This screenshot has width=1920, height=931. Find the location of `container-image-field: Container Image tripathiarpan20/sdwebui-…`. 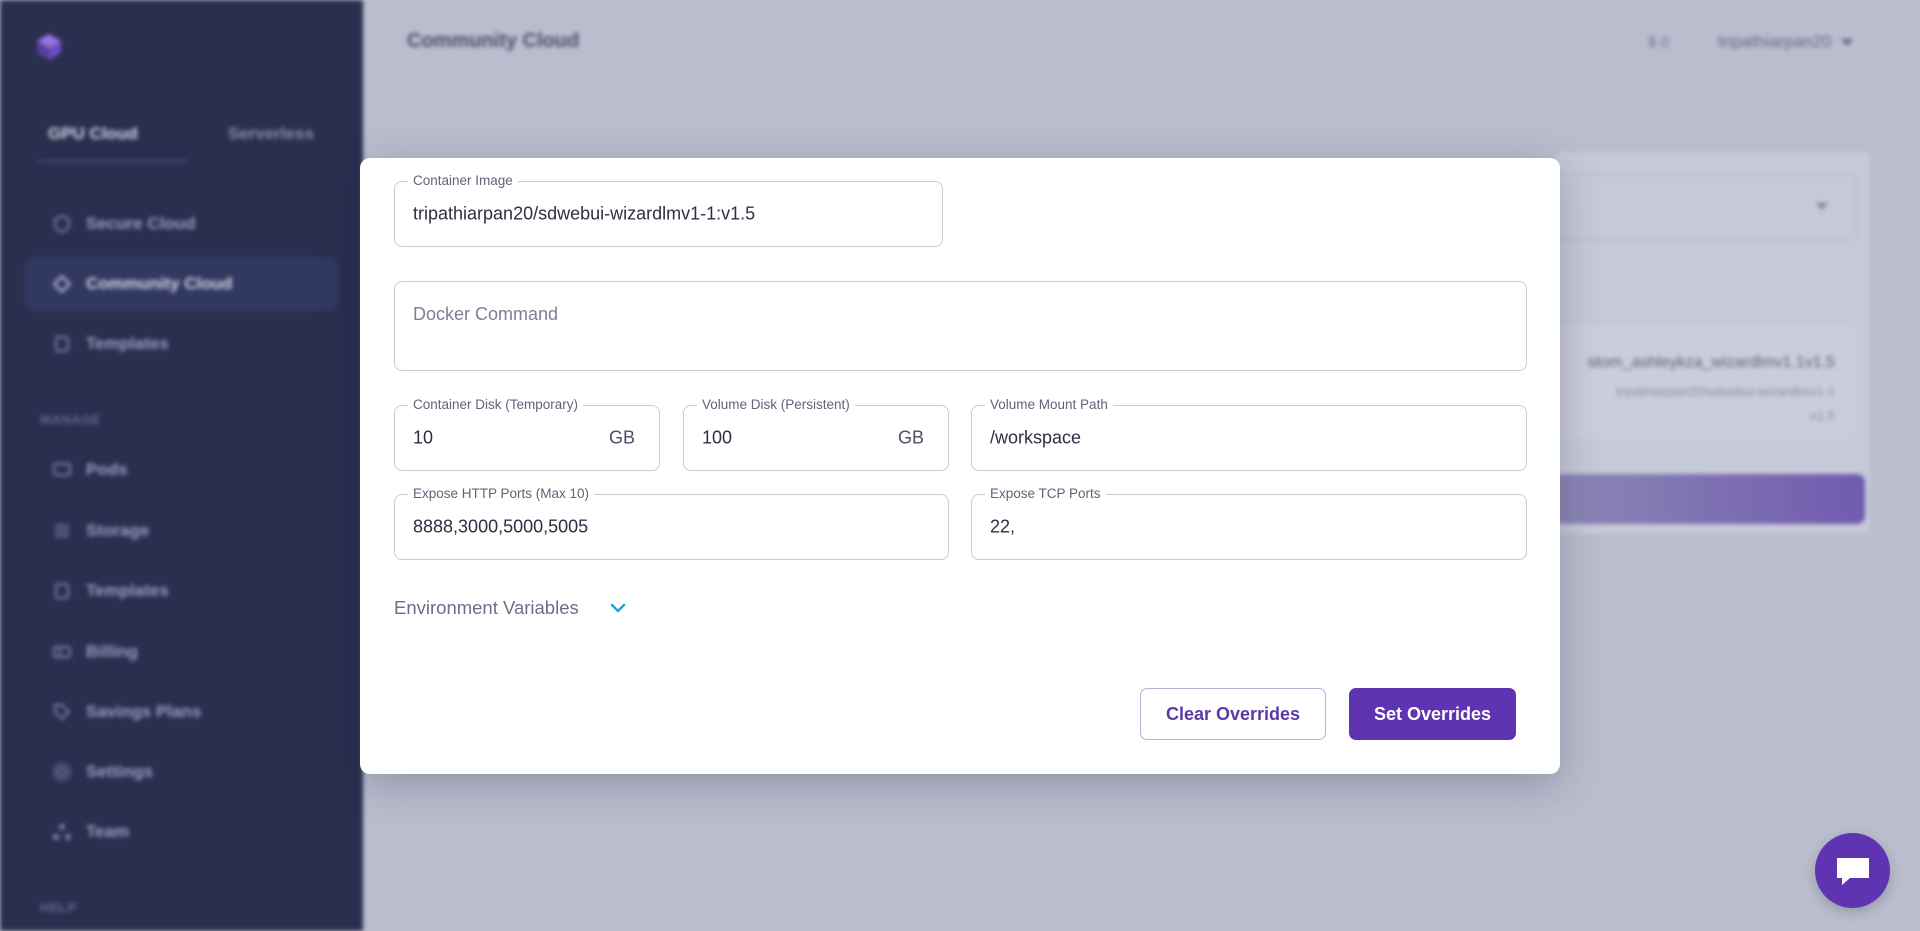

container-image-field: Container Image tripathiarpan20/sdwebui-… is located at coordinates (668, 210).